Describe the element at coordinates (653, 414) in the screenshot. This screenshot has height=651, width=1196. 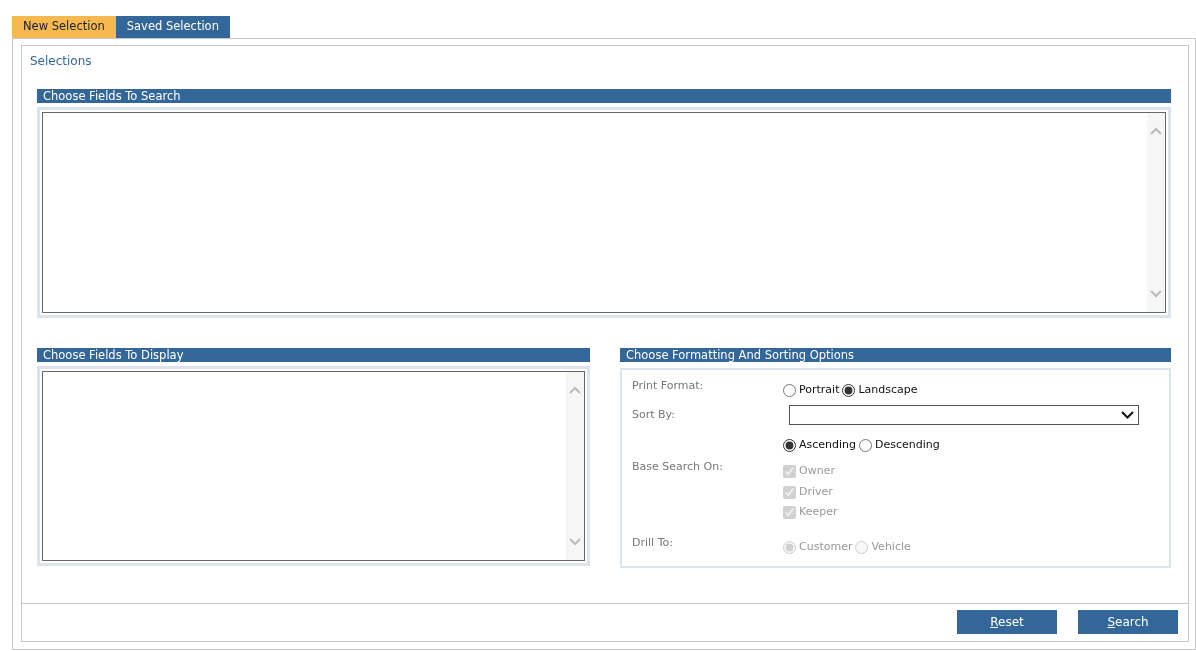
I see `field-label: Sort By:` at that location.